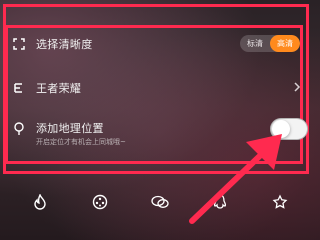 The image size is (320, 240). Describe the element at coordinates (255, 43) in the screenshot. I see `clarity-option-standard: 标清` at that location.